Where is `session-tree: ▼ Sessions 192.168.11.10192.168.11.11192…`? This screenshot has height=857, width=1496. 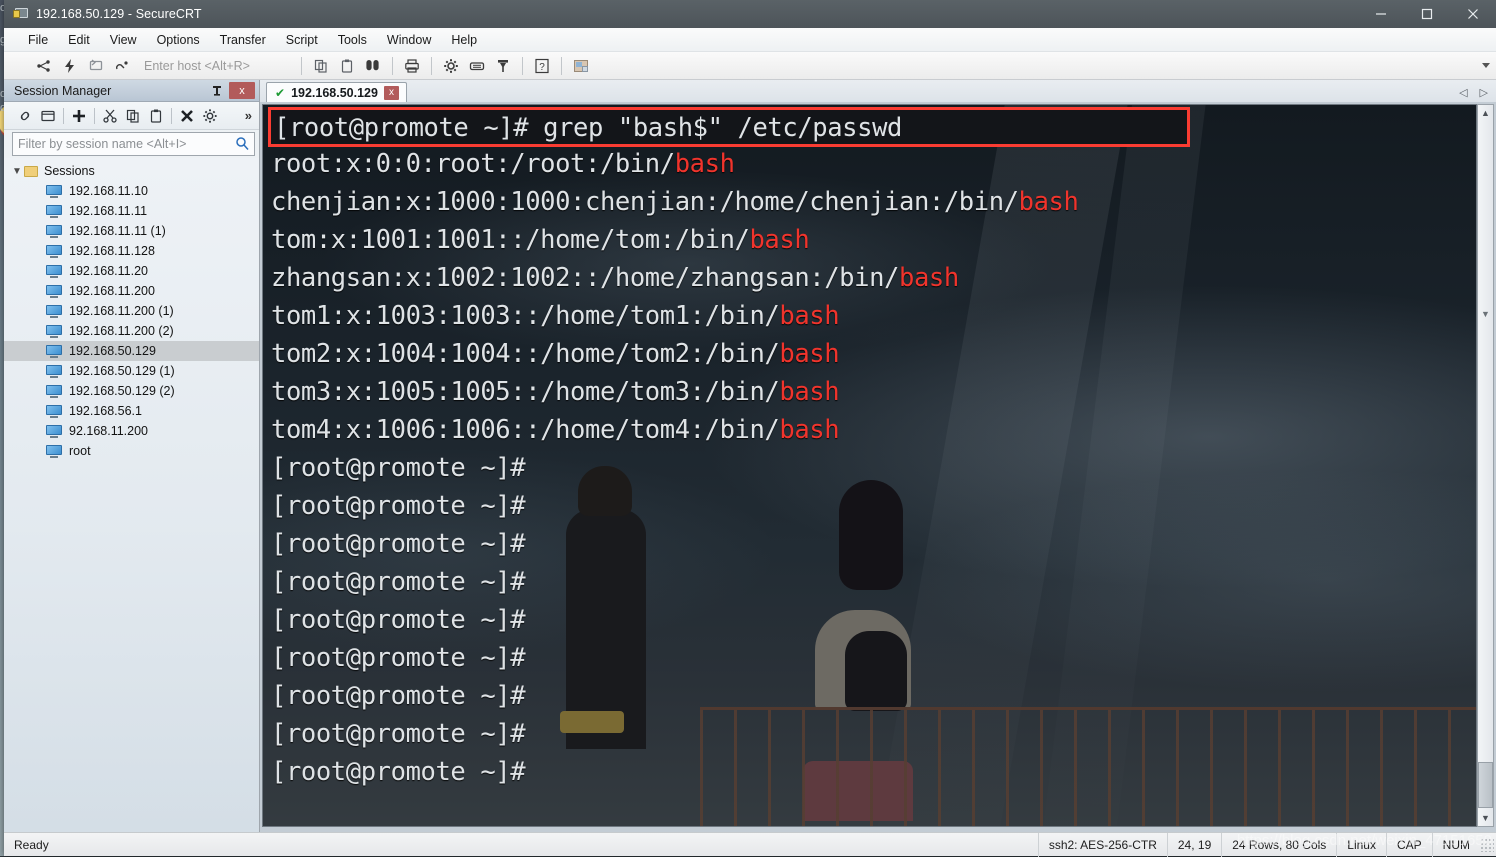 session-tree: ▼ Sessions 192.168.11.10192.168.11.11192… is located at coordinates (131, 495).